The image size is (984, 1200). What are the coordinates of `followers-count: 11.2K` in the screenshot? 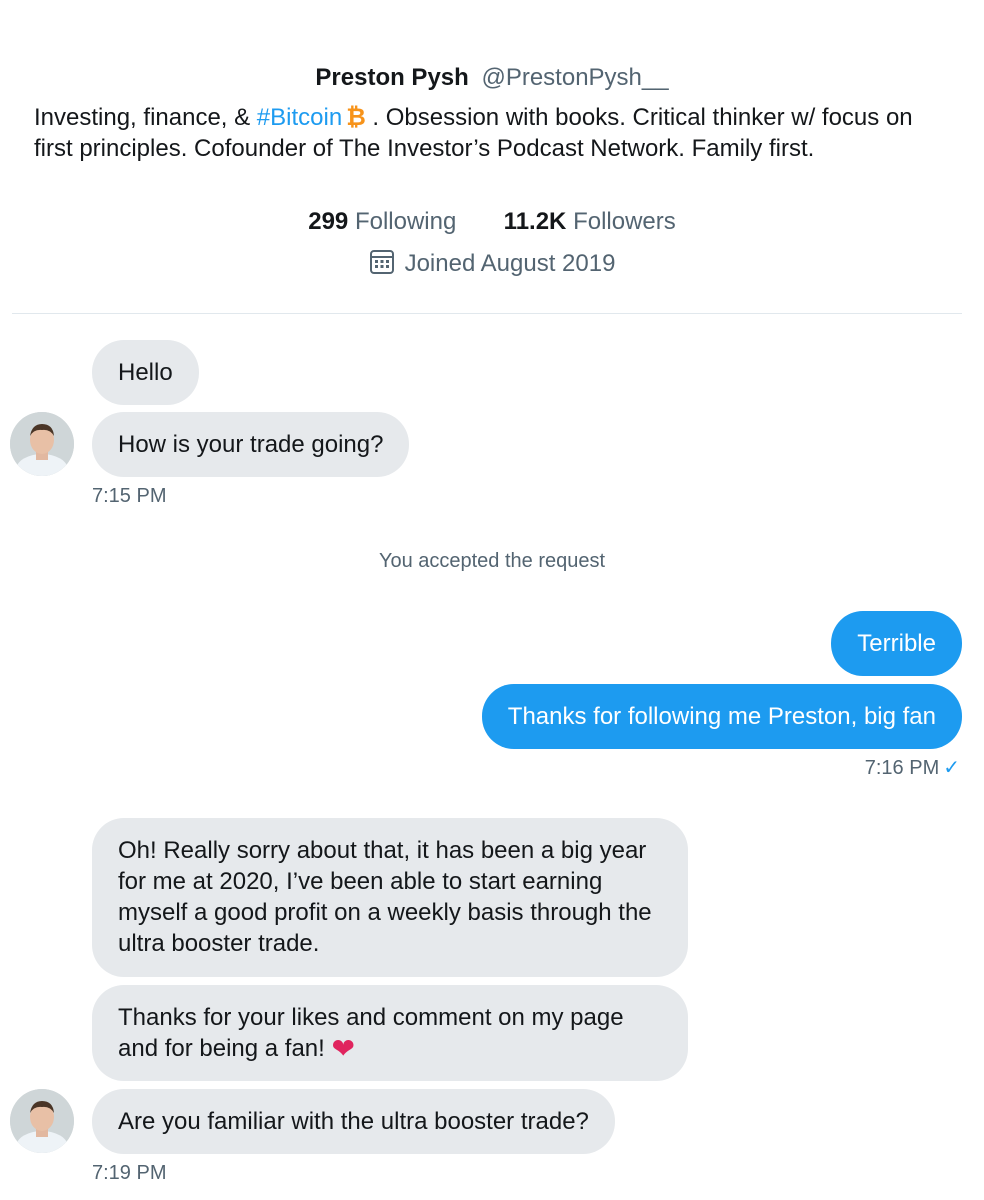 It's located at (535, 221).